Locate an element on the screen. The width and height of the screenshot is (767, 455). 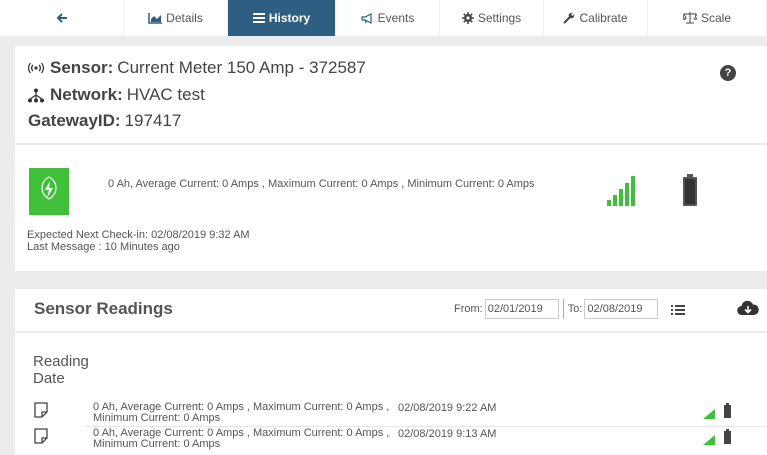
back-arrow-icon is located at coordinates (62, 18).